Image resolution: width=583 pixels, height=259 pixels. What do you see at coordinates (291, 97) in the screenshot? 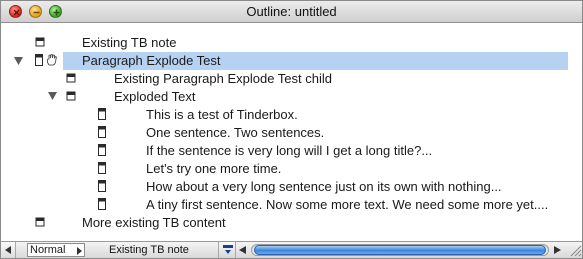
I see `outline-row: Exploded Text` at bounding box center [291, 97].